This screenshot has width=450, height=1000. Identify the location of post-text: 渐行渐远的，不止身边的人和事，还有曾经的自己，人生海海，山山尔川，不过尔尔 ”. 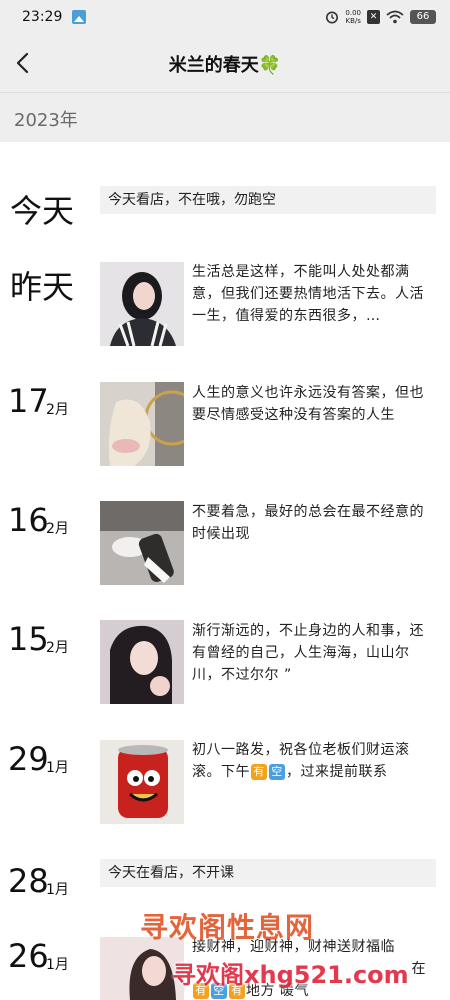
(315, 653).